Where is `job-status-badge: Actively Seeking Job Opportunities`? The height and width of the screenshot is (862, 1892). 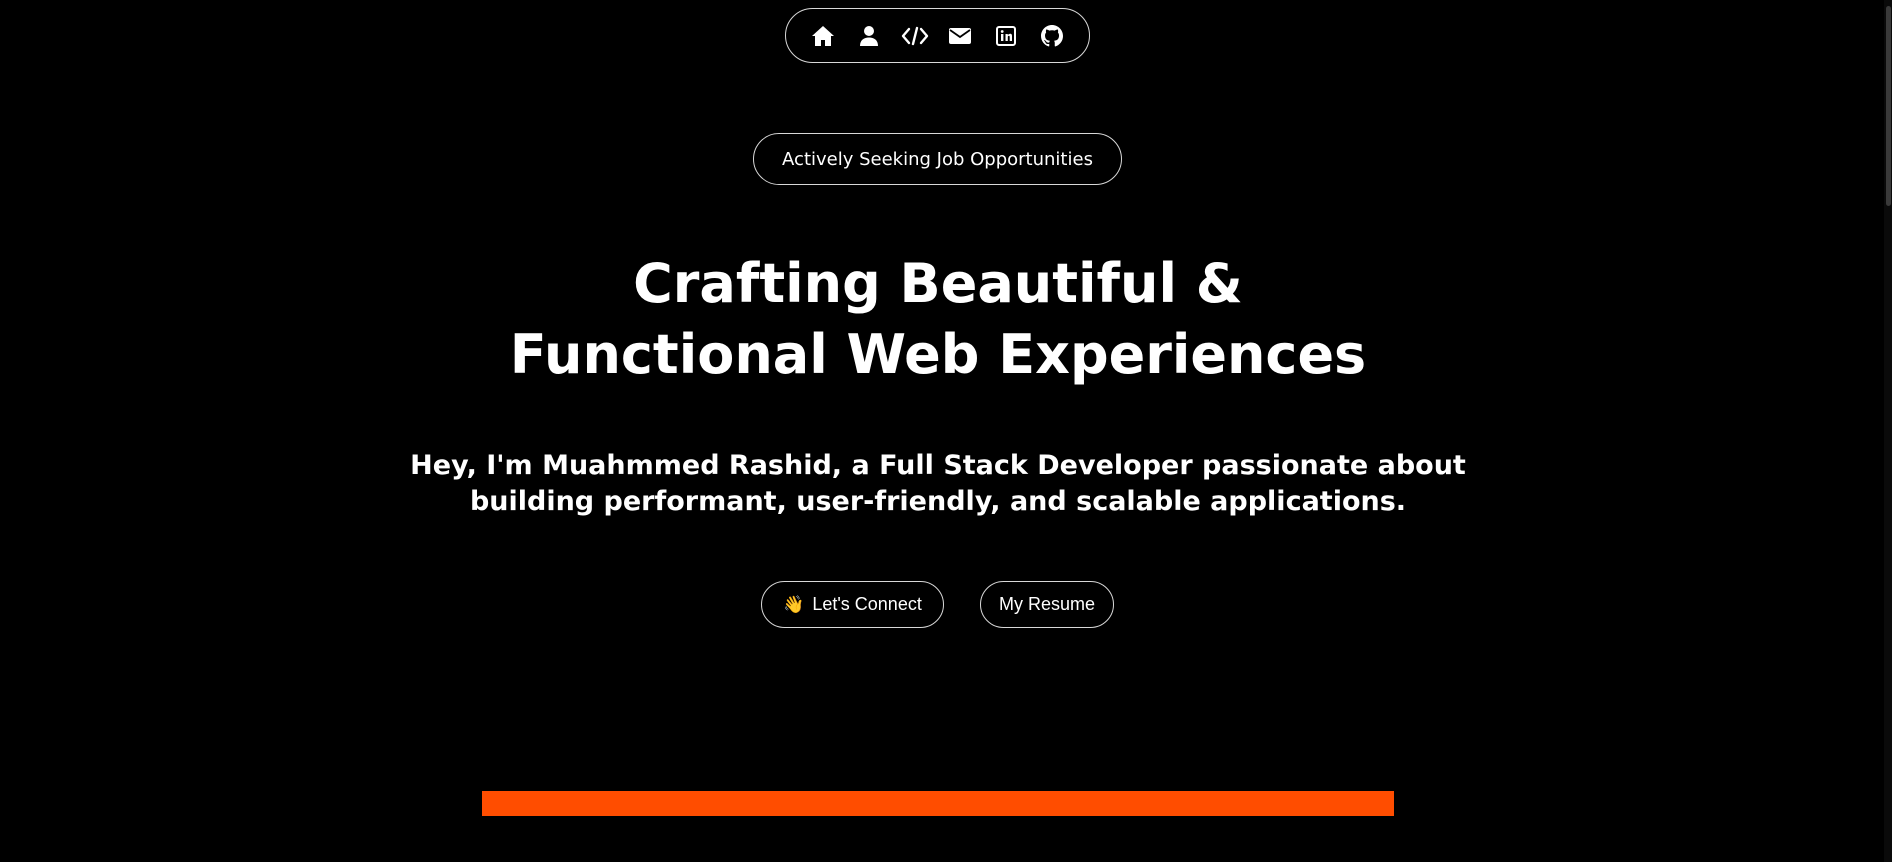 job-status-badge: Actively Seeking Job Opportunities is located at coordinates (937, 159).